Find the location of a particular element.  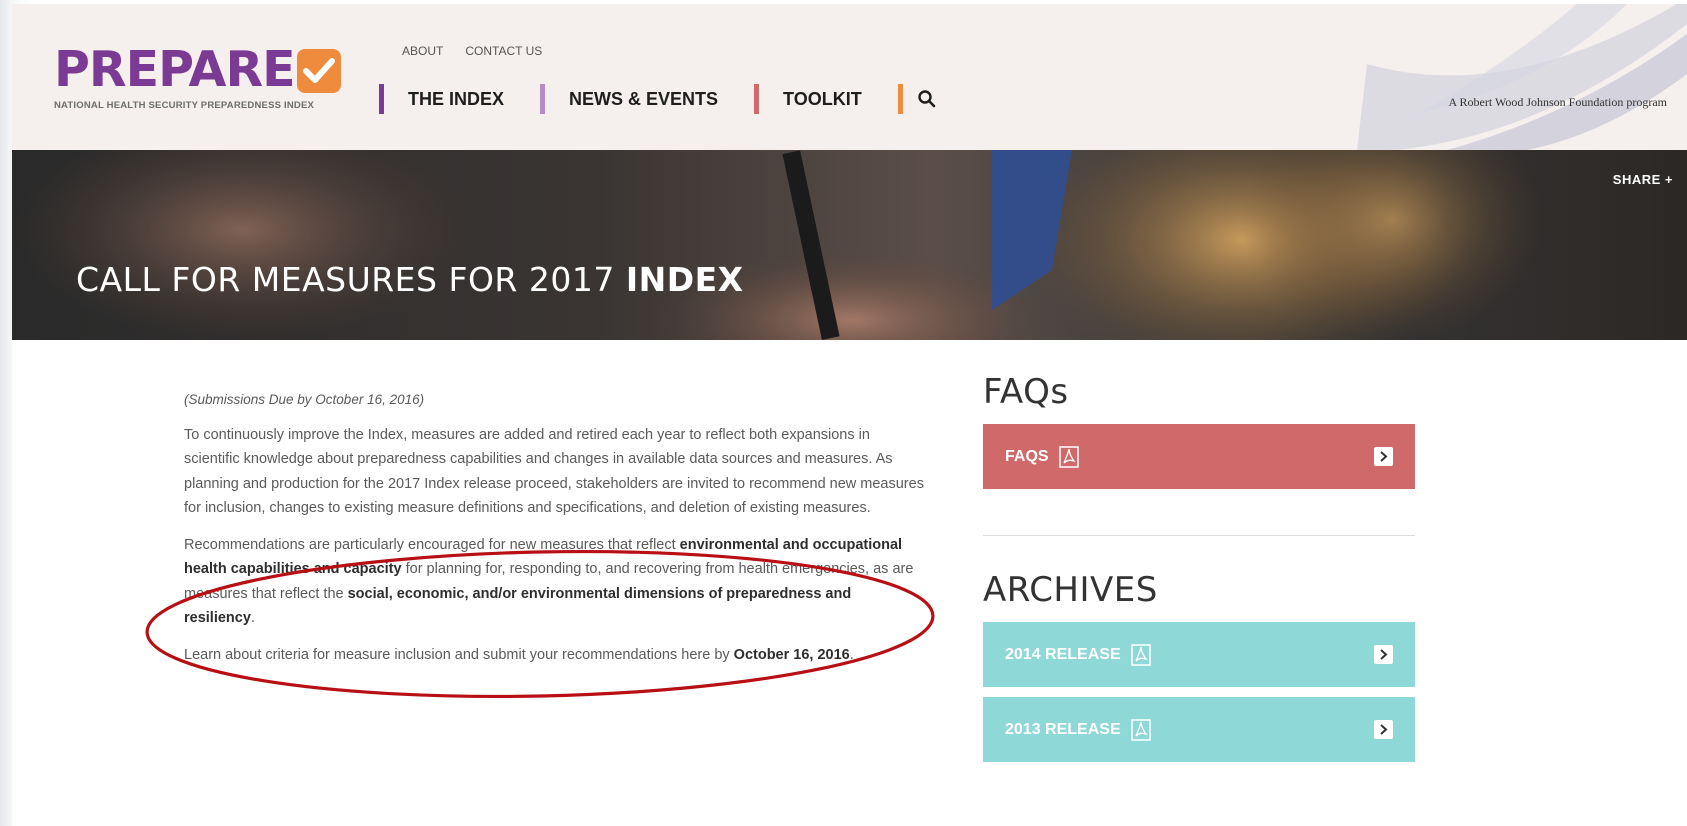

main-nav: THE INDEX NEWS & EVENTS TOOLKIT is located at coordinates (676, 99).